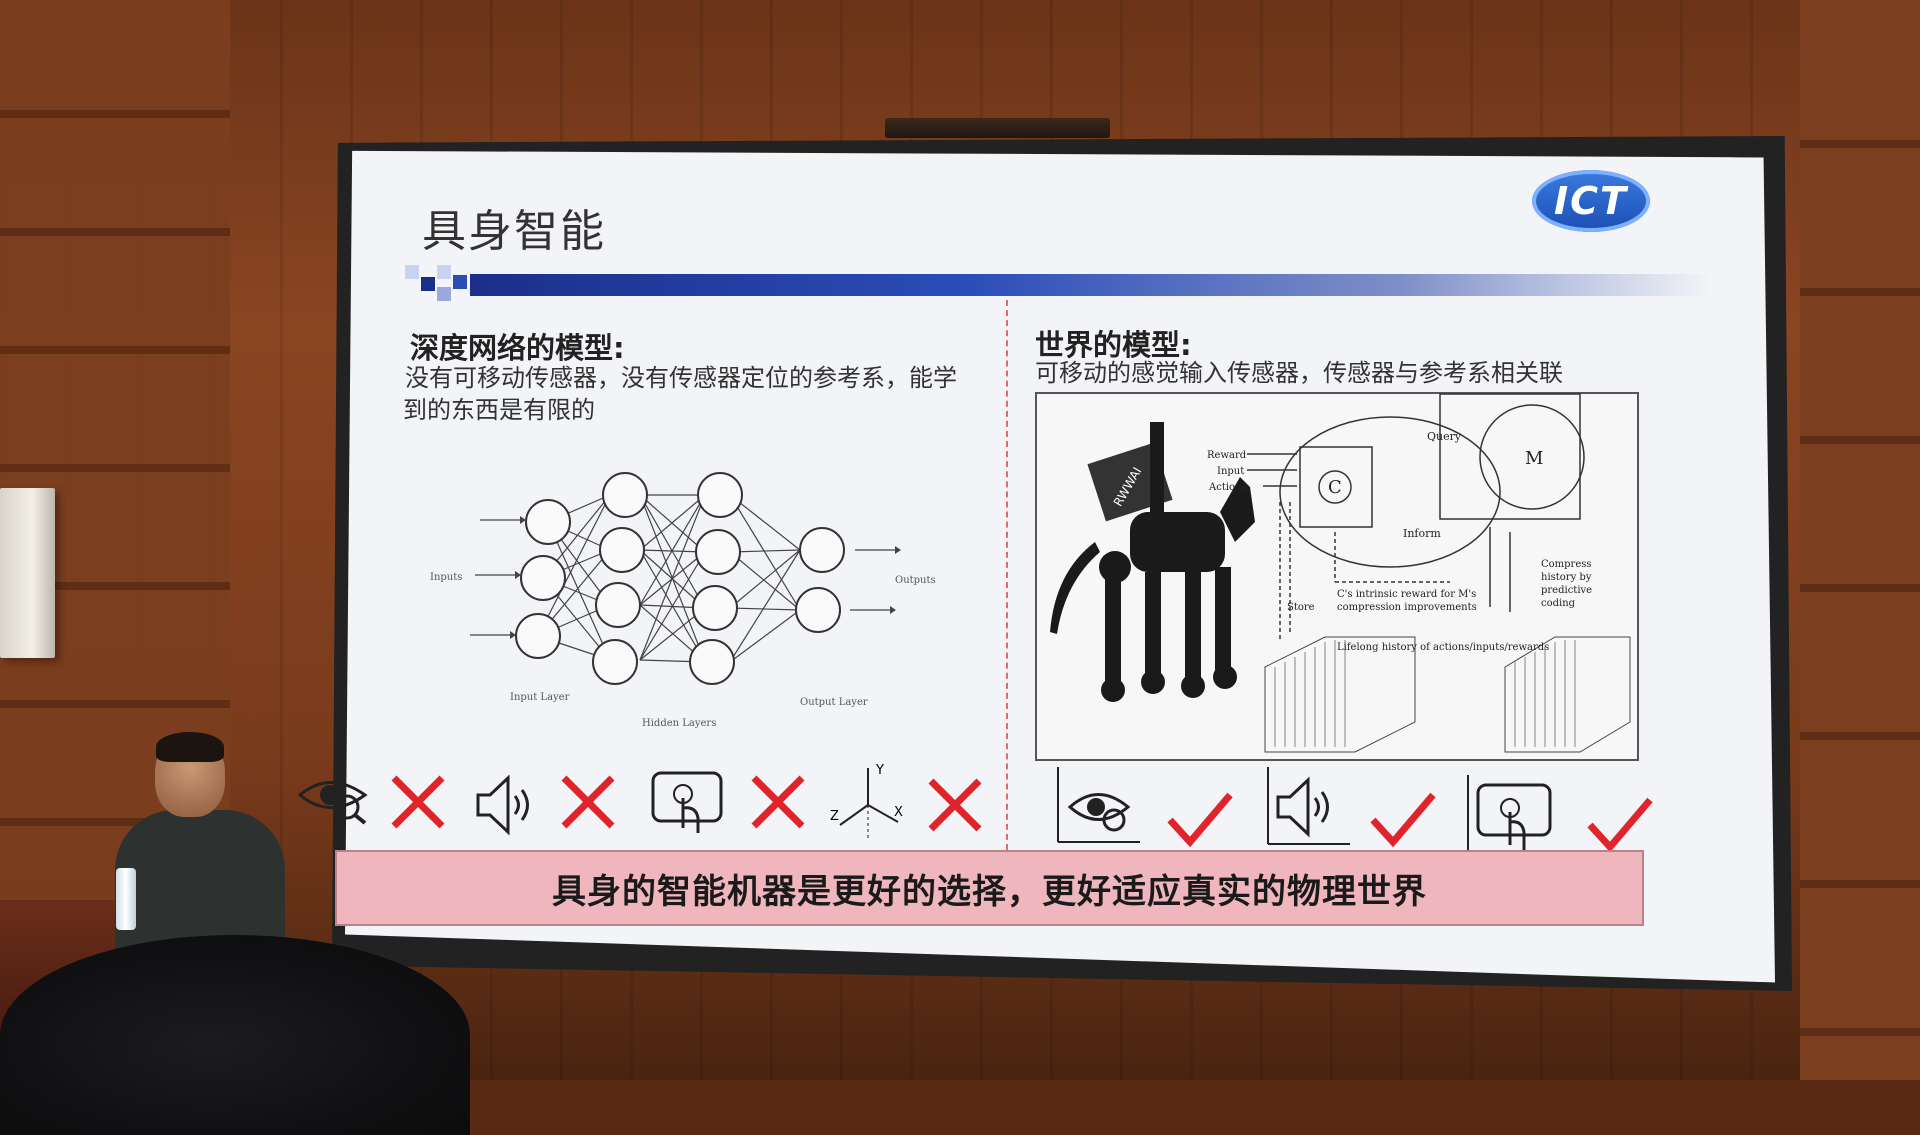 The height and width of the screenshot is (1135, 1920). Describe the element at coordinates (955, 805) in the screenshot. I see `cross-mark-axes` at that location.